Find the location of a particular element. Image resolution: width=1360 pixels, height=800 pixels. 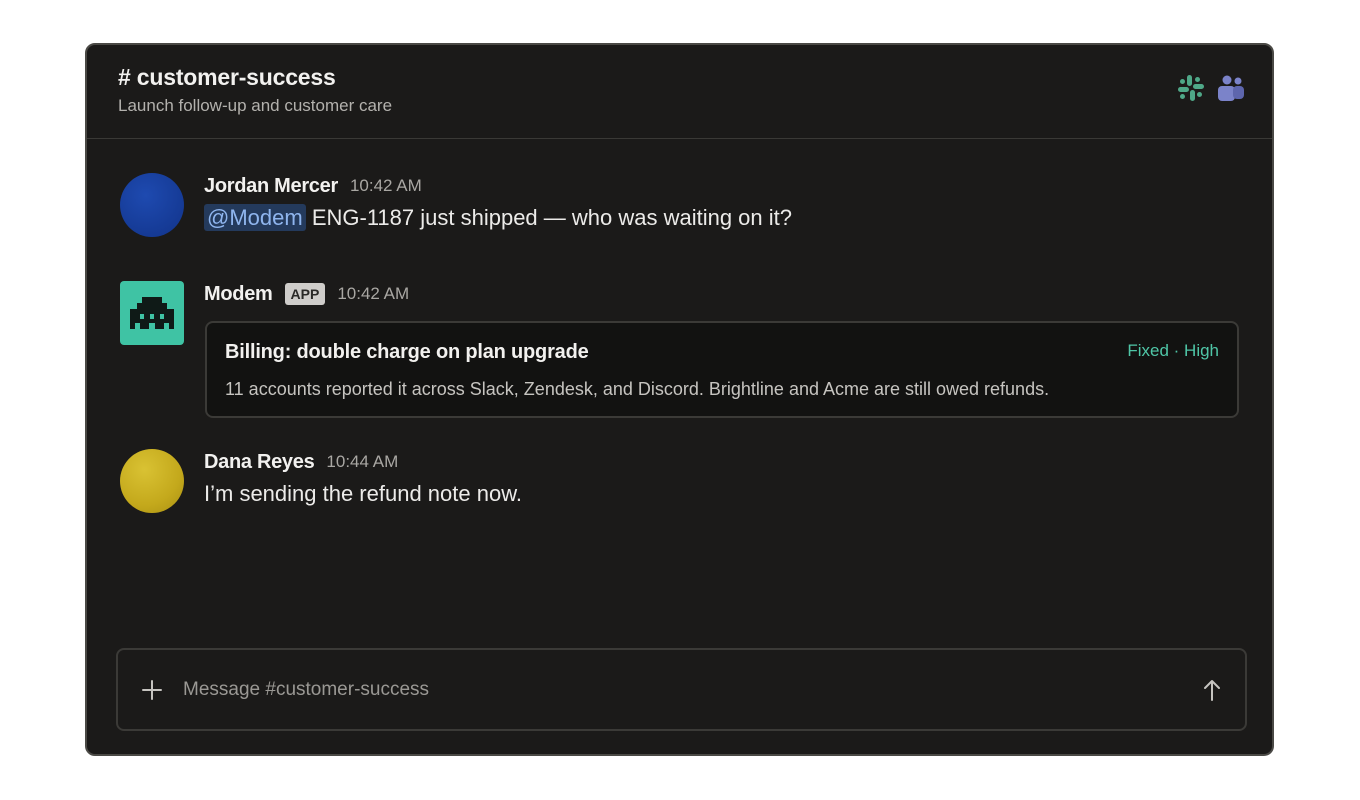

issue-status: Fixed · High is located at coordinates (1173, 350).